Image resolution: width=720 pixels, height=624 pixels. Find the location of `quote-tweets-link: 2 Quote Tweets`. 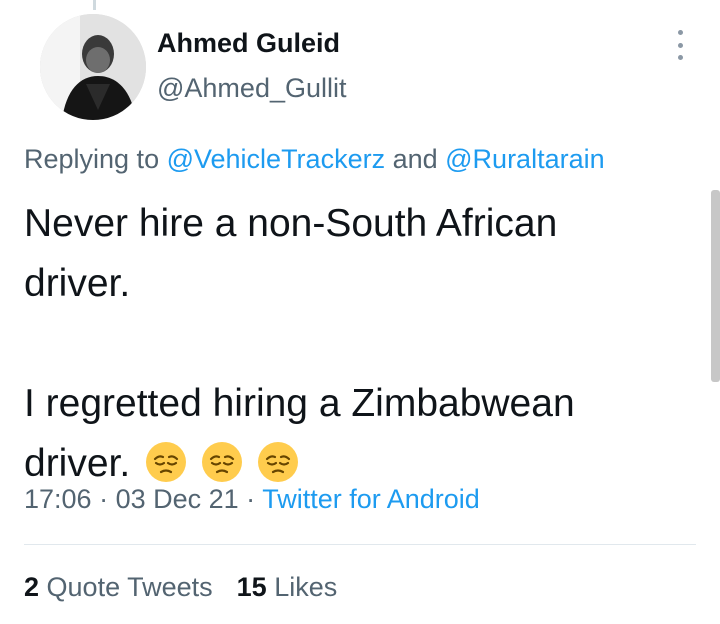

quote-tweets-link: 2 Quote Tweets is located at coordinates (118, 587).